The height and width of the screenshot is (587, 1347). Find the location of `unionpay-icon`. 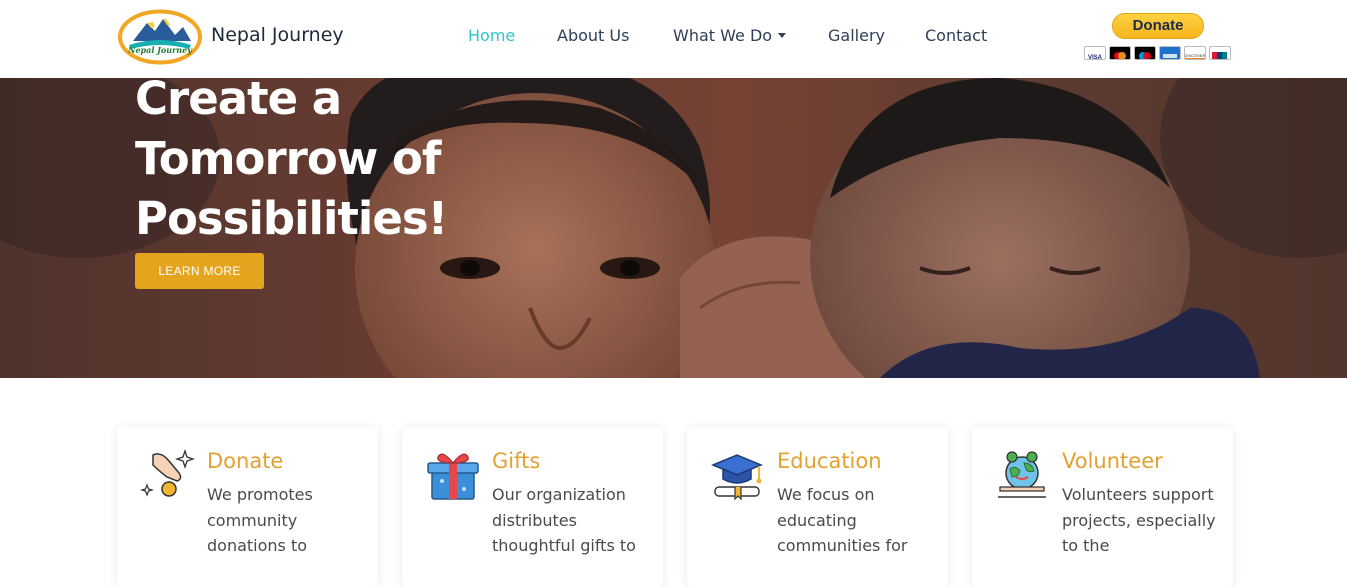

unionpay-icon is located at coordinates (1220, 53).